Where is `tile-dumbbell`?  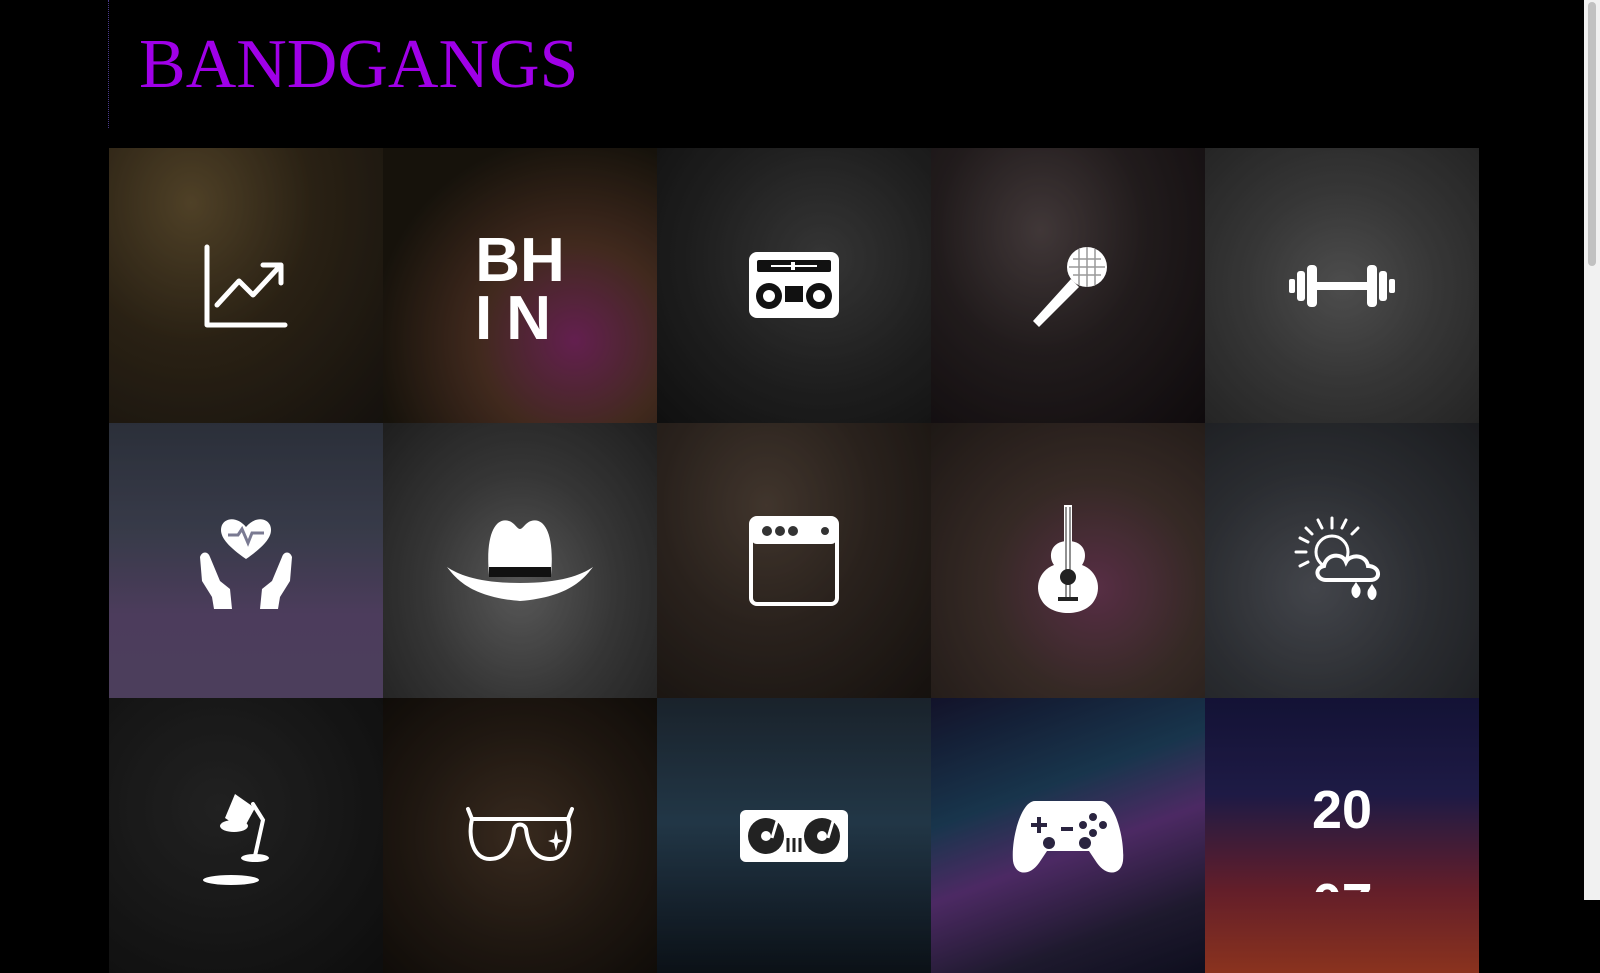
tile-dumbbell is located at coordinates (1342, 285).